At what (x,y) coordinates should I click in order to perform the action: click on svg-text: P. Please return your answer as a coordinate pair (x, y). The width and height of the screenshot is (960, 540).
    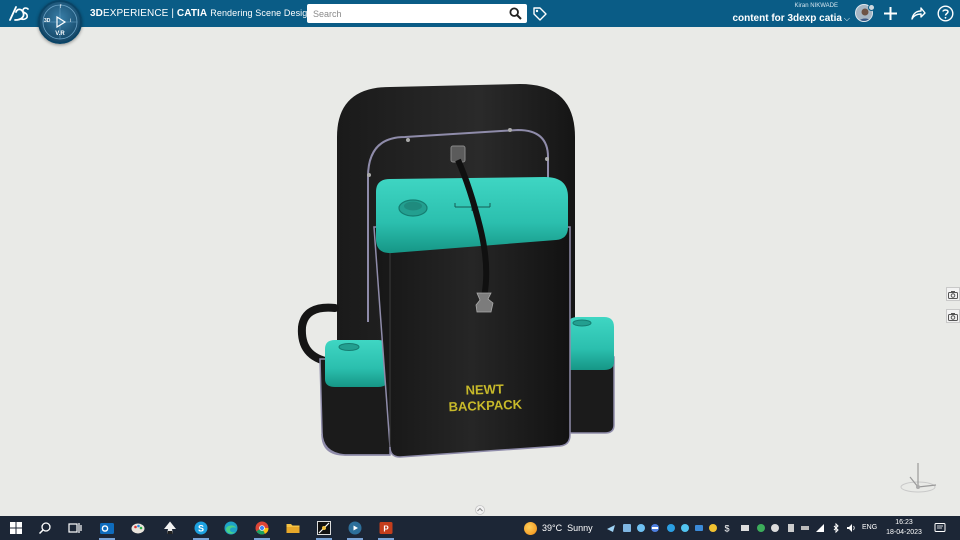
    Looking at the image, I should click on (386, 529).